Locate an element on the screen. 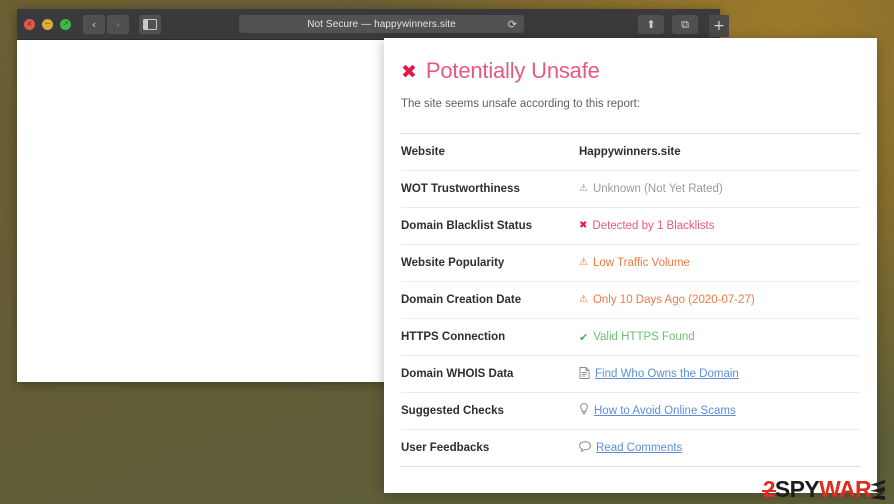 Image resolution: width=894 pixels, height=504 pixels. navigation-buttons: ‹ › is located at coordinates (106, 24).